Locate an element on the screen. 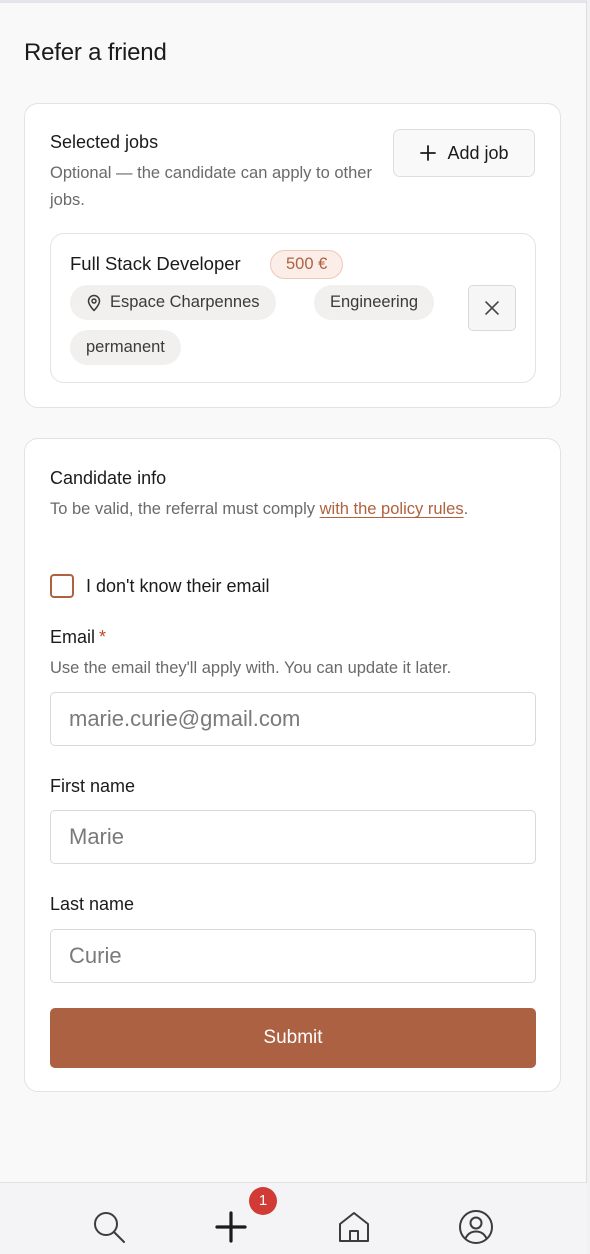 The height and width of the screenshot is (1254, 590). contract-label: permanent is located at coordinates (125, 347).